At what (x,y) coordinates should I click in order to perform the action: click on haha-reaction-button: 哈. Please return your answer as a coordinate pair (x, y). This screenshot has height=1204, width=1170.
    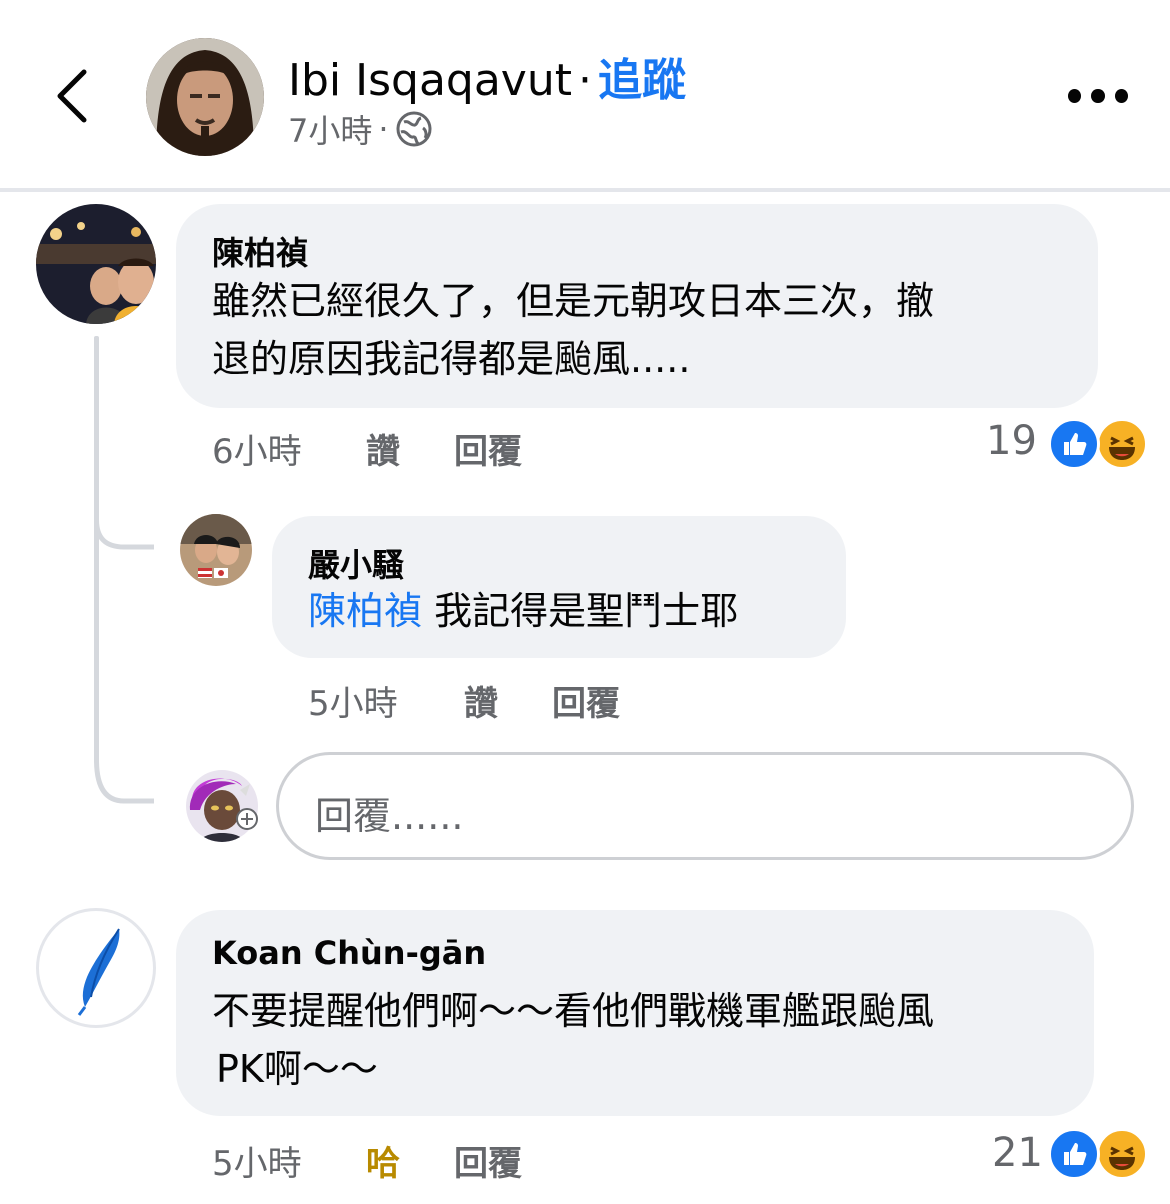
    Looking at the image, I should click on (410, 1160).